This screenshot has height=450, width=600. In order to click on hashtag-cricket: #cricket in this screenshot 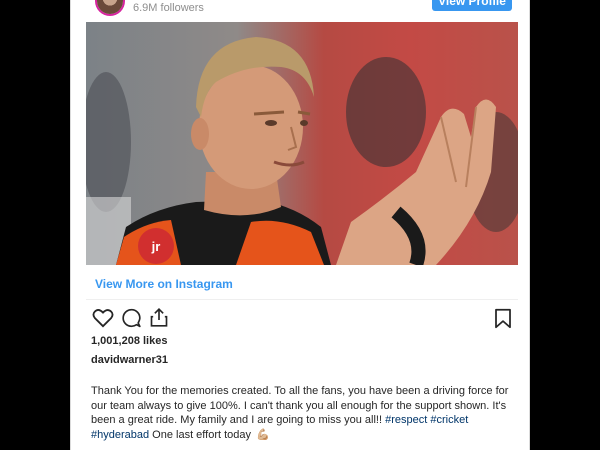, I will do `click(449, 420)`.